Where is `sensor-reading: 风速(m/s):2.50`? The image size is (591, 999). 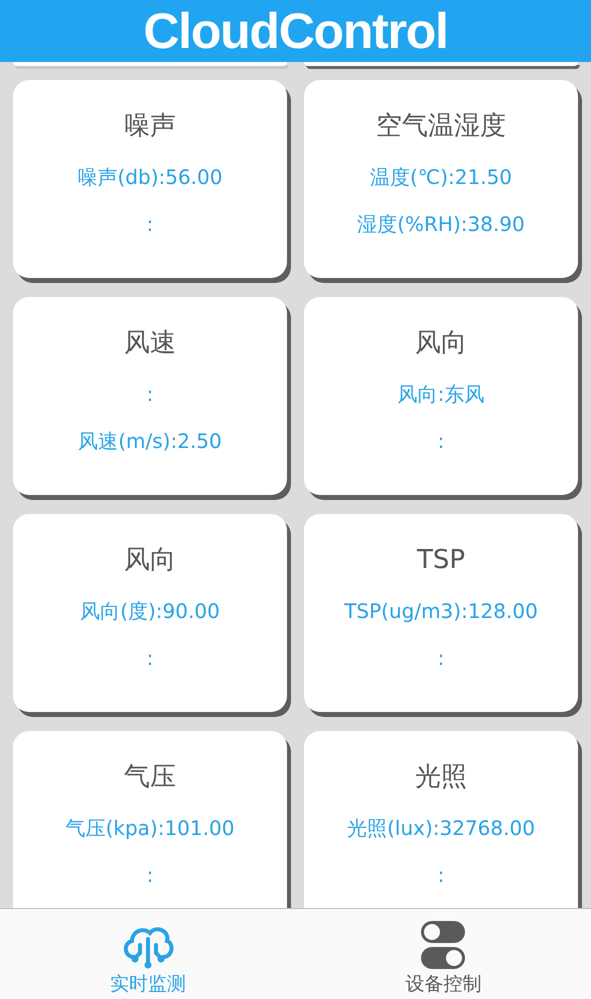
sensor-reading: 风速(m/s):2.50 is located at coordinates (150, 441).